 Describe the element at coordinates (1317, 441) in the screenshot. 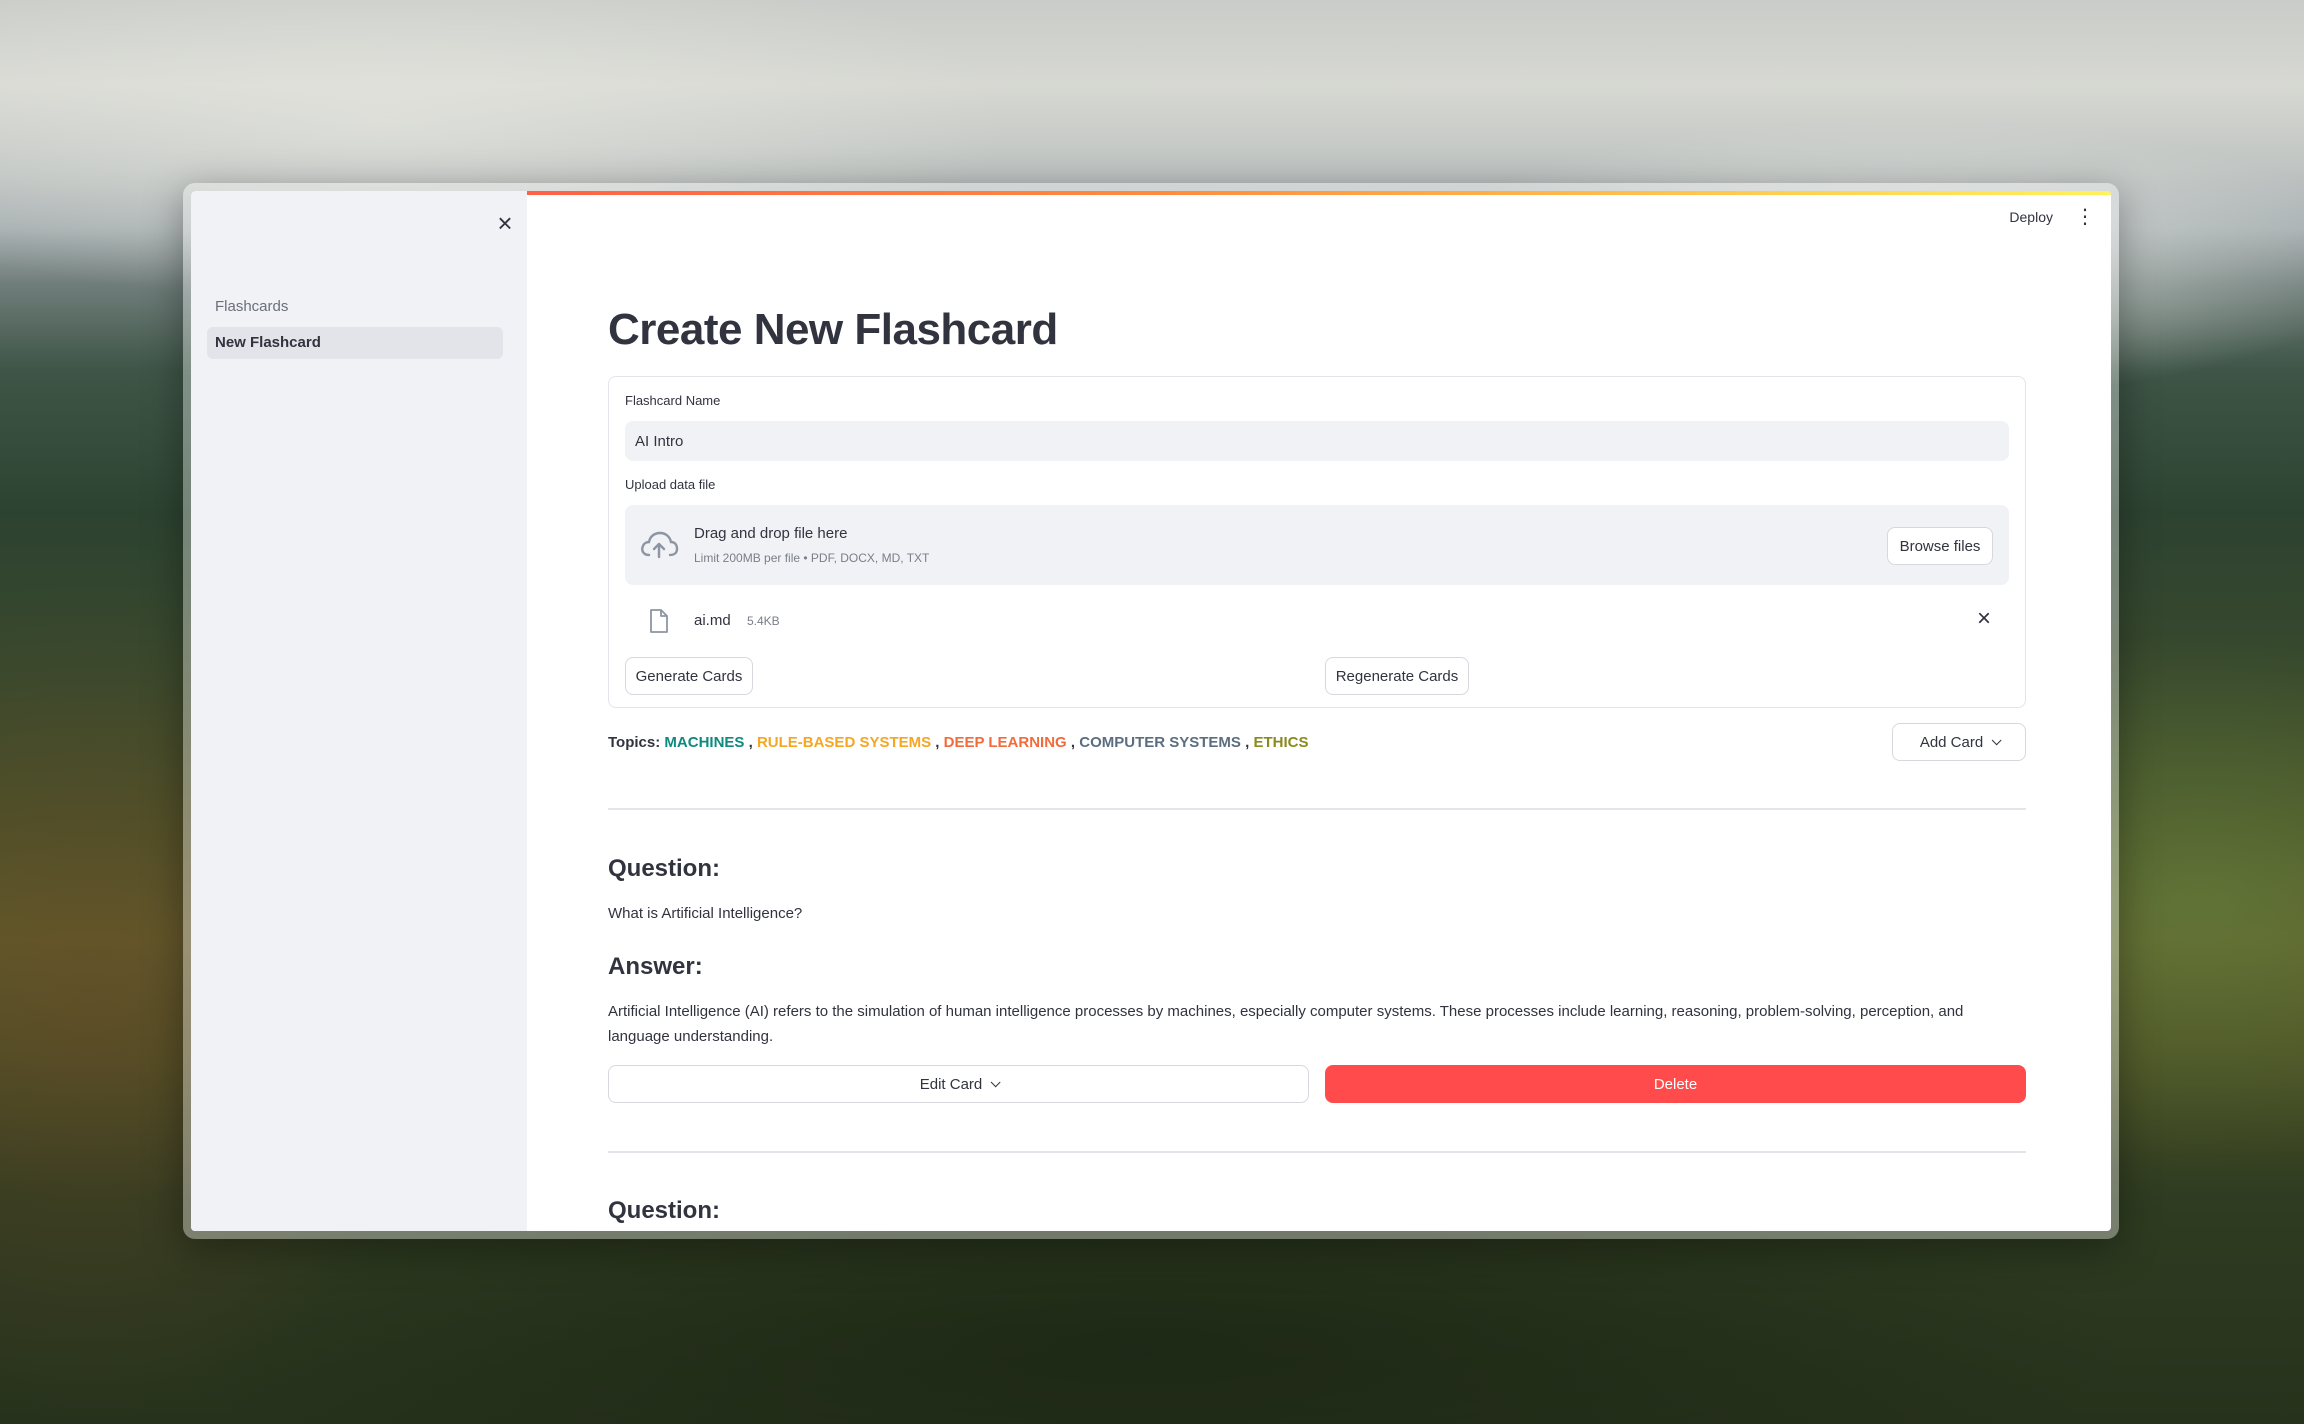

I see `flashcard-name-input` at that location.